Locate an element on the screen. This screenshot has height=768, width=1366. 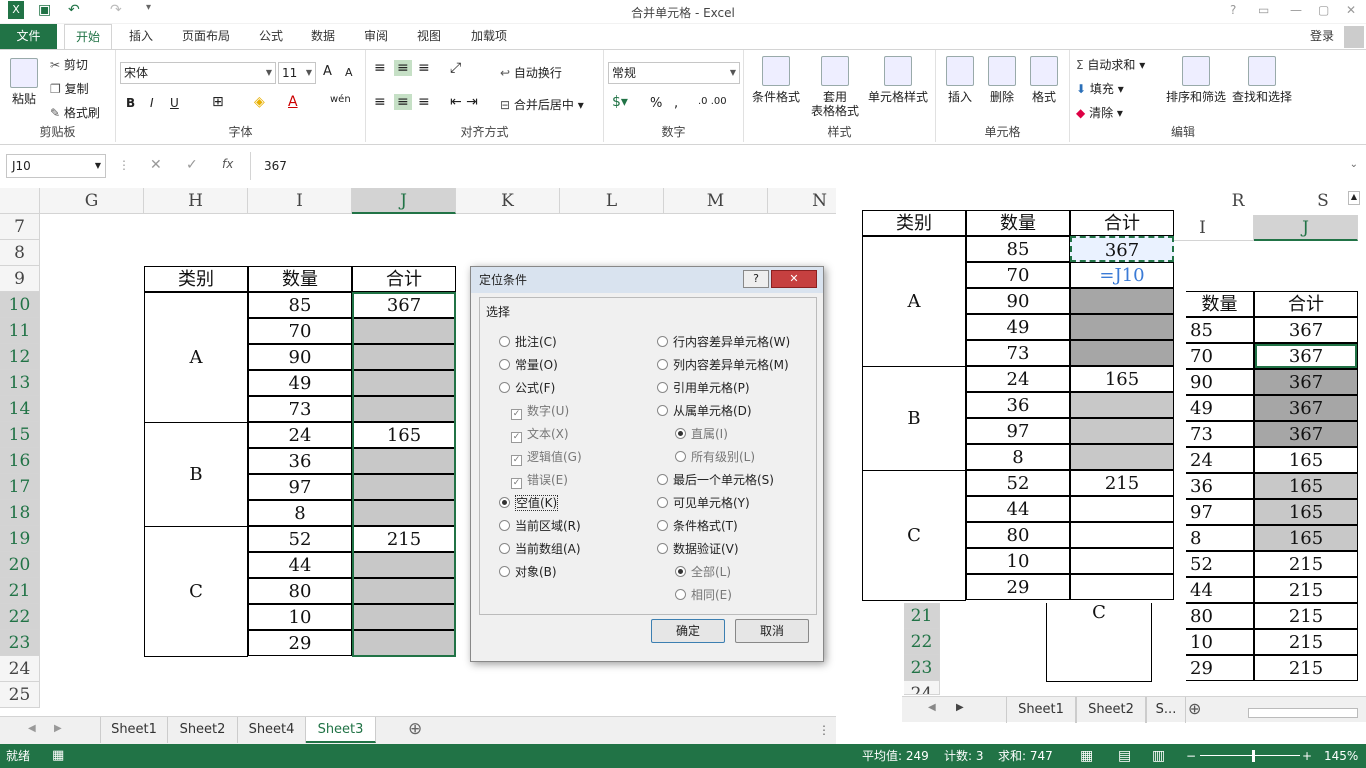
tab-view: 视图 is located at coordinates (429, 36).